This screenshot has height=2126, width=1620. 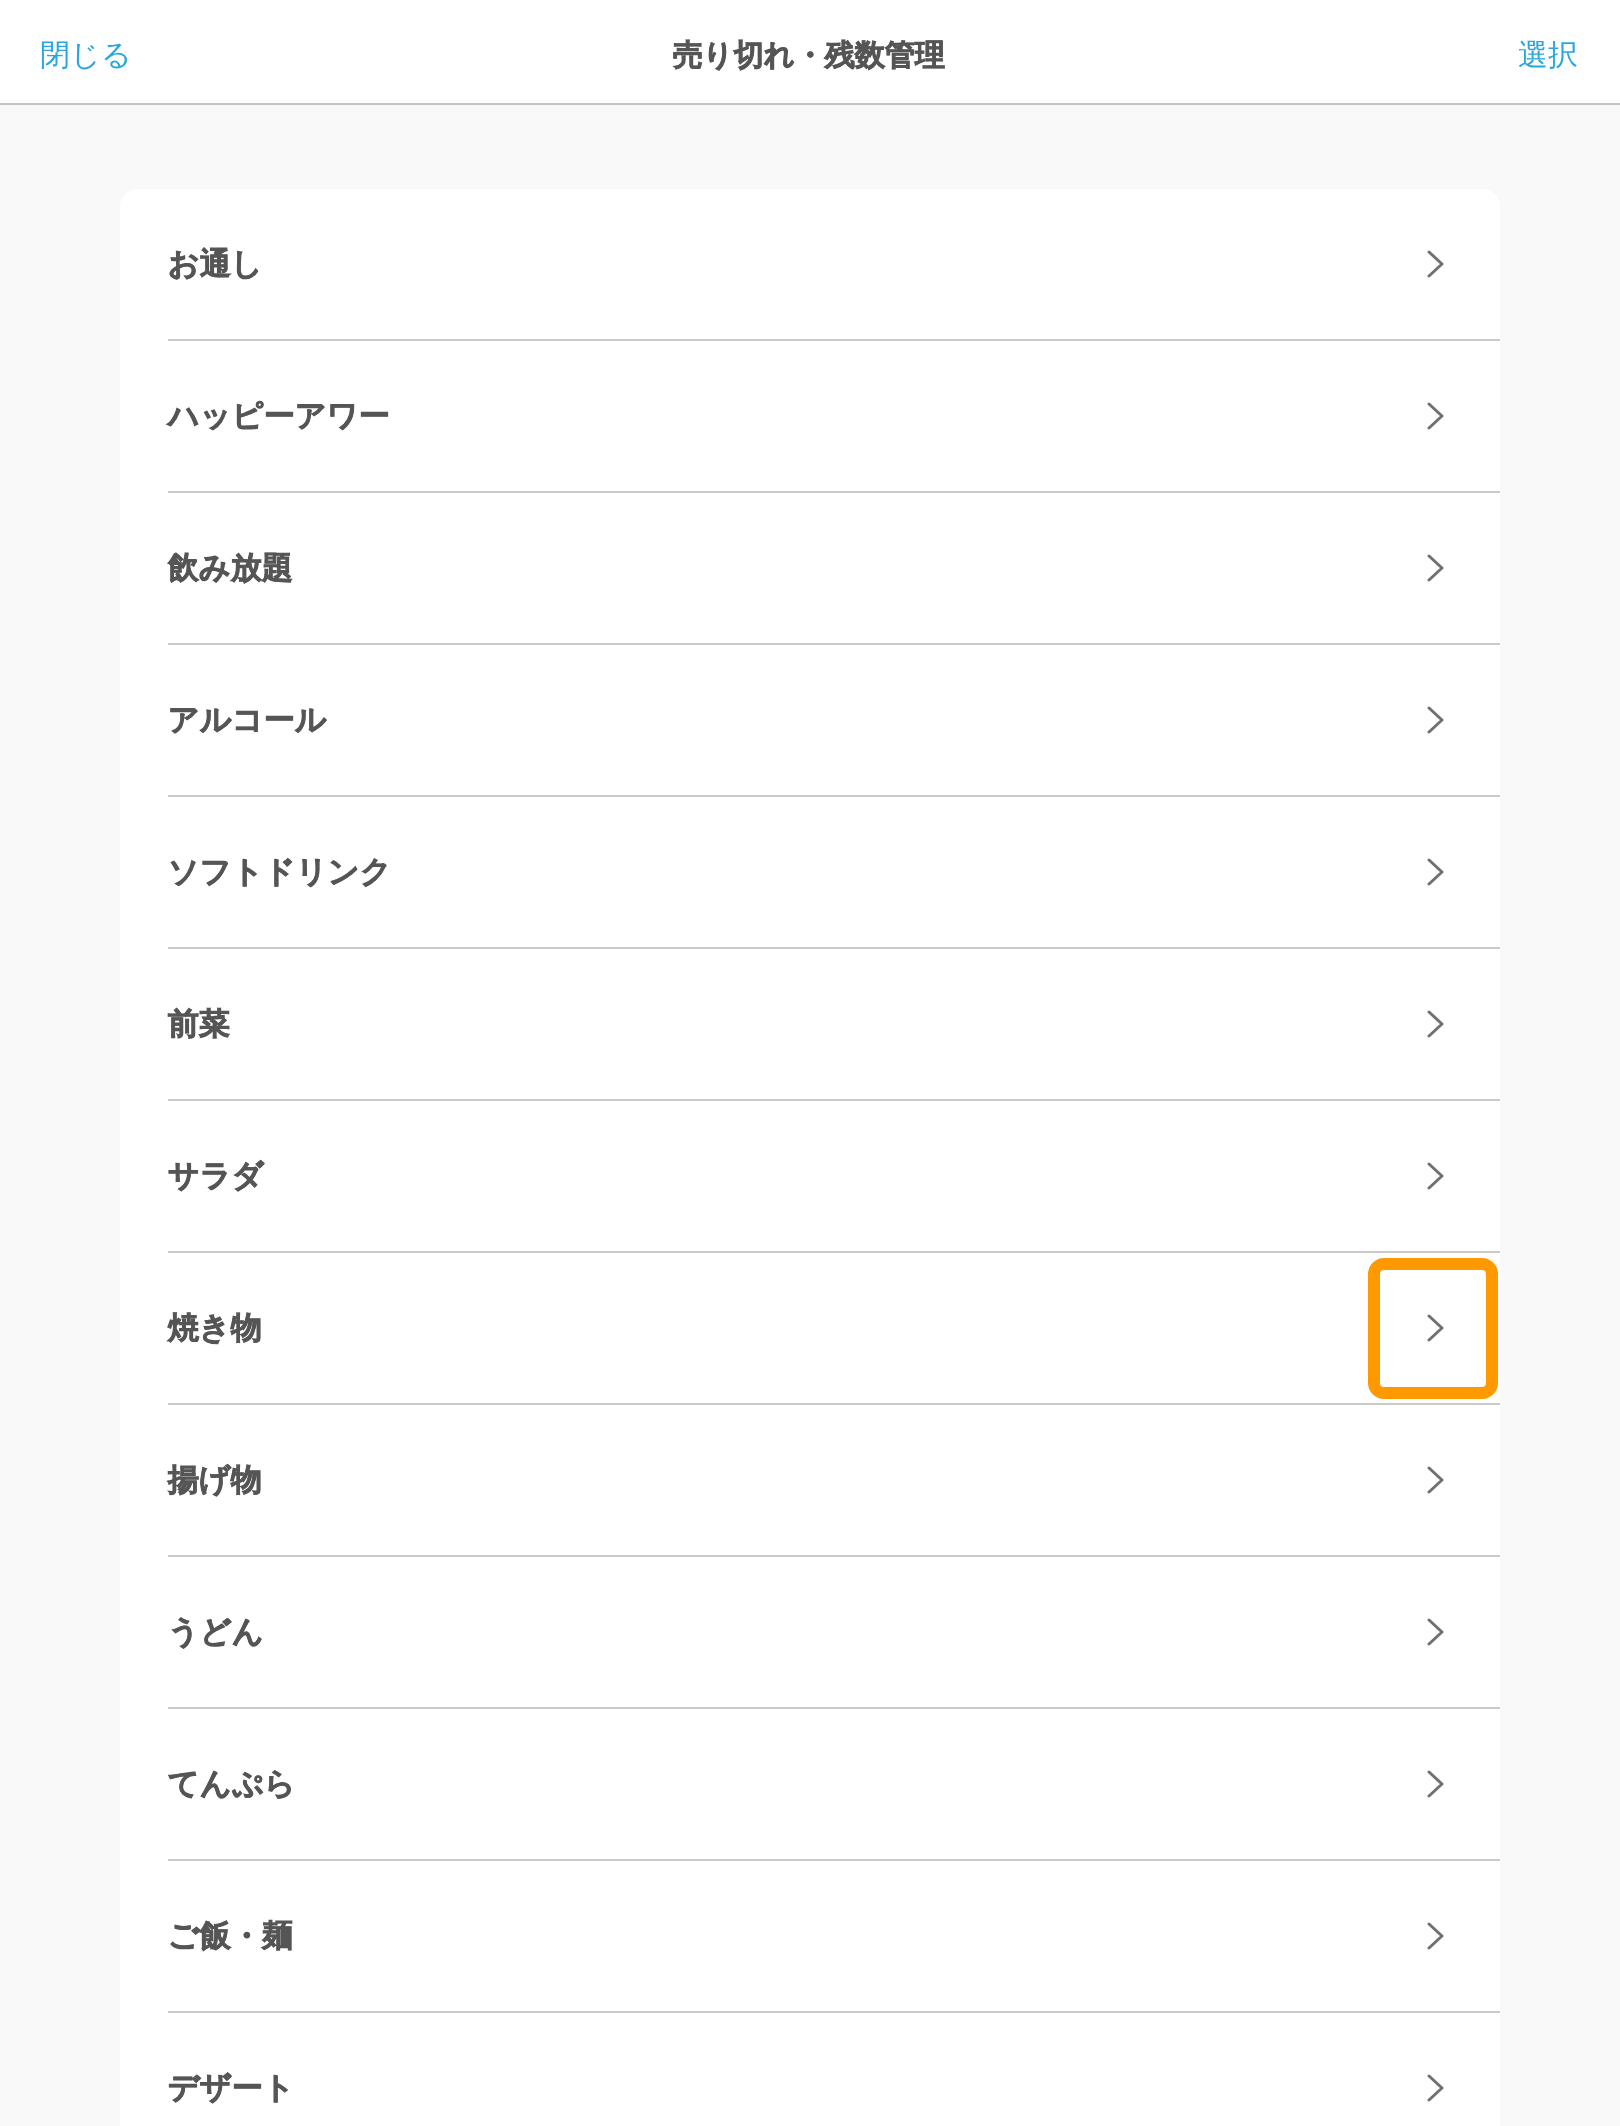 What do you see at coordinates (834, 2069) in the screenshot?
I see `category-row: デザート` at bounding box center [834, 2069].